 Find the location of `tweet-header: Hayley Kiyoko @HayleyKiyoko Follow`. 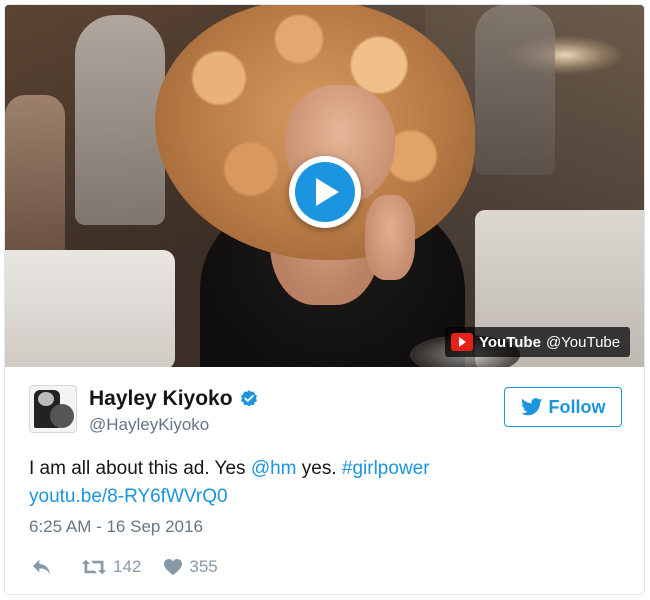

tweet-header: Hayley Kiyoko @HayleyKiyoko Follow is located at coordinates (325, 411).